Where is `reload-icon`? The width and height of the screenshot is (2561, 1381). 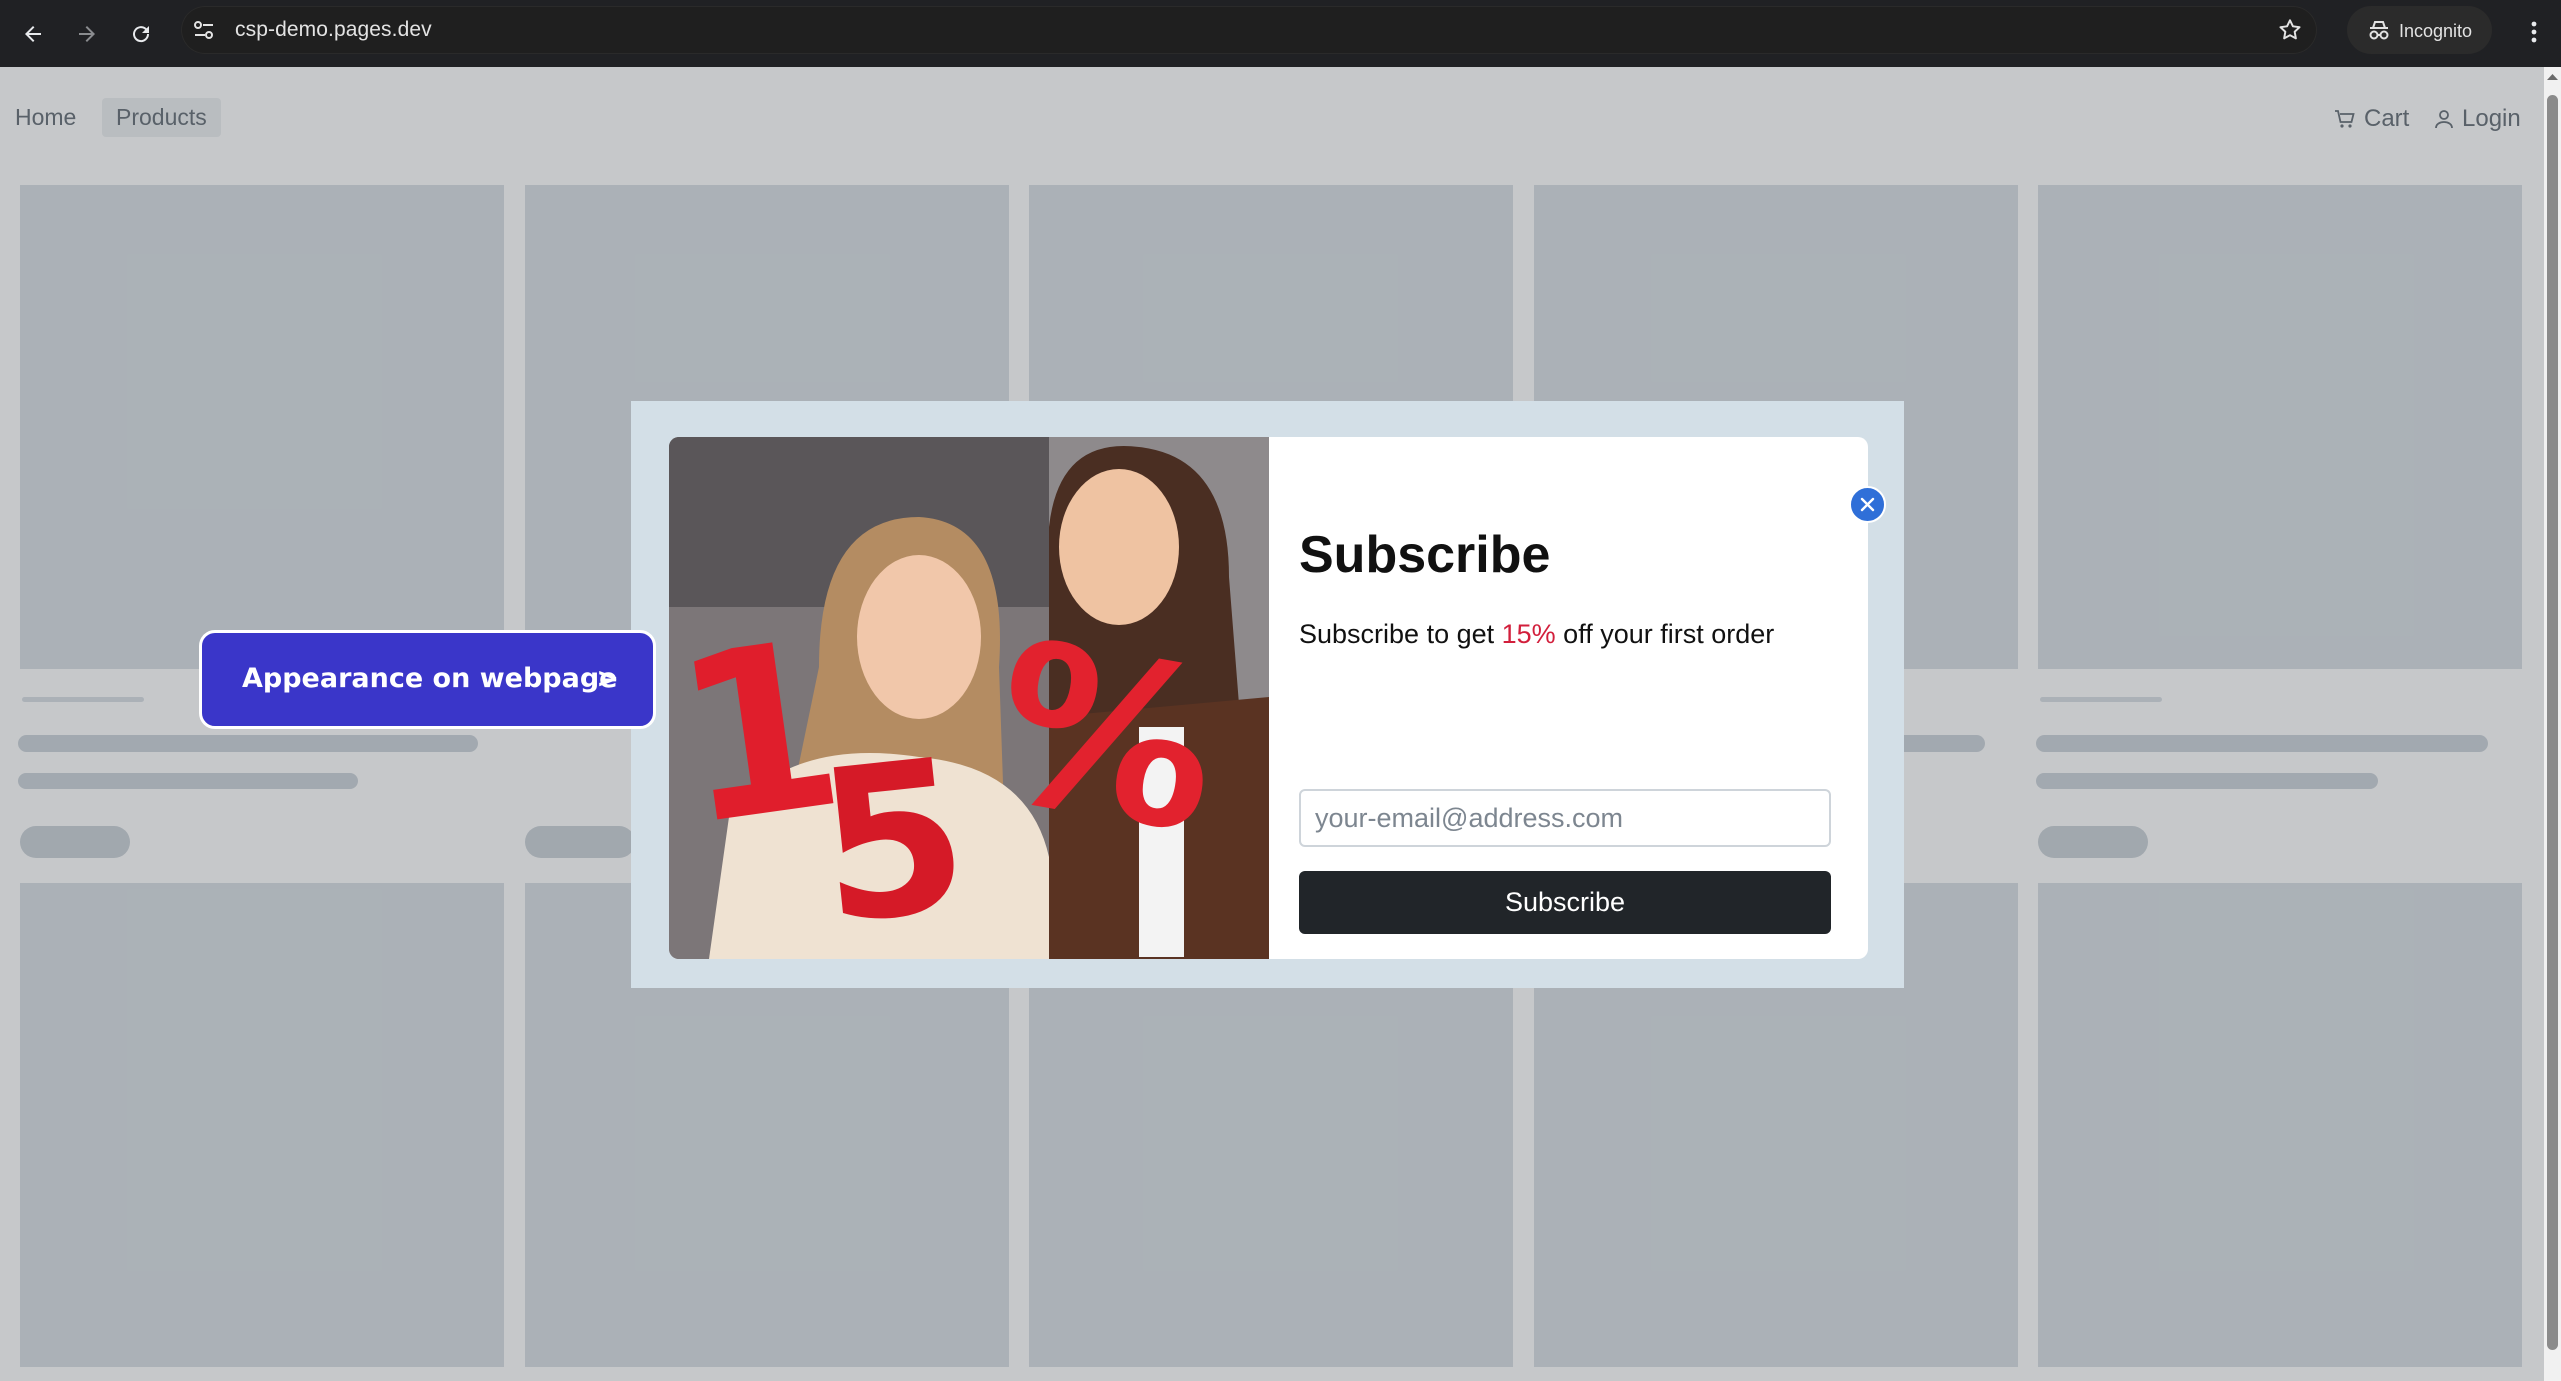 reload-icon is located at coordinates (141, 34).